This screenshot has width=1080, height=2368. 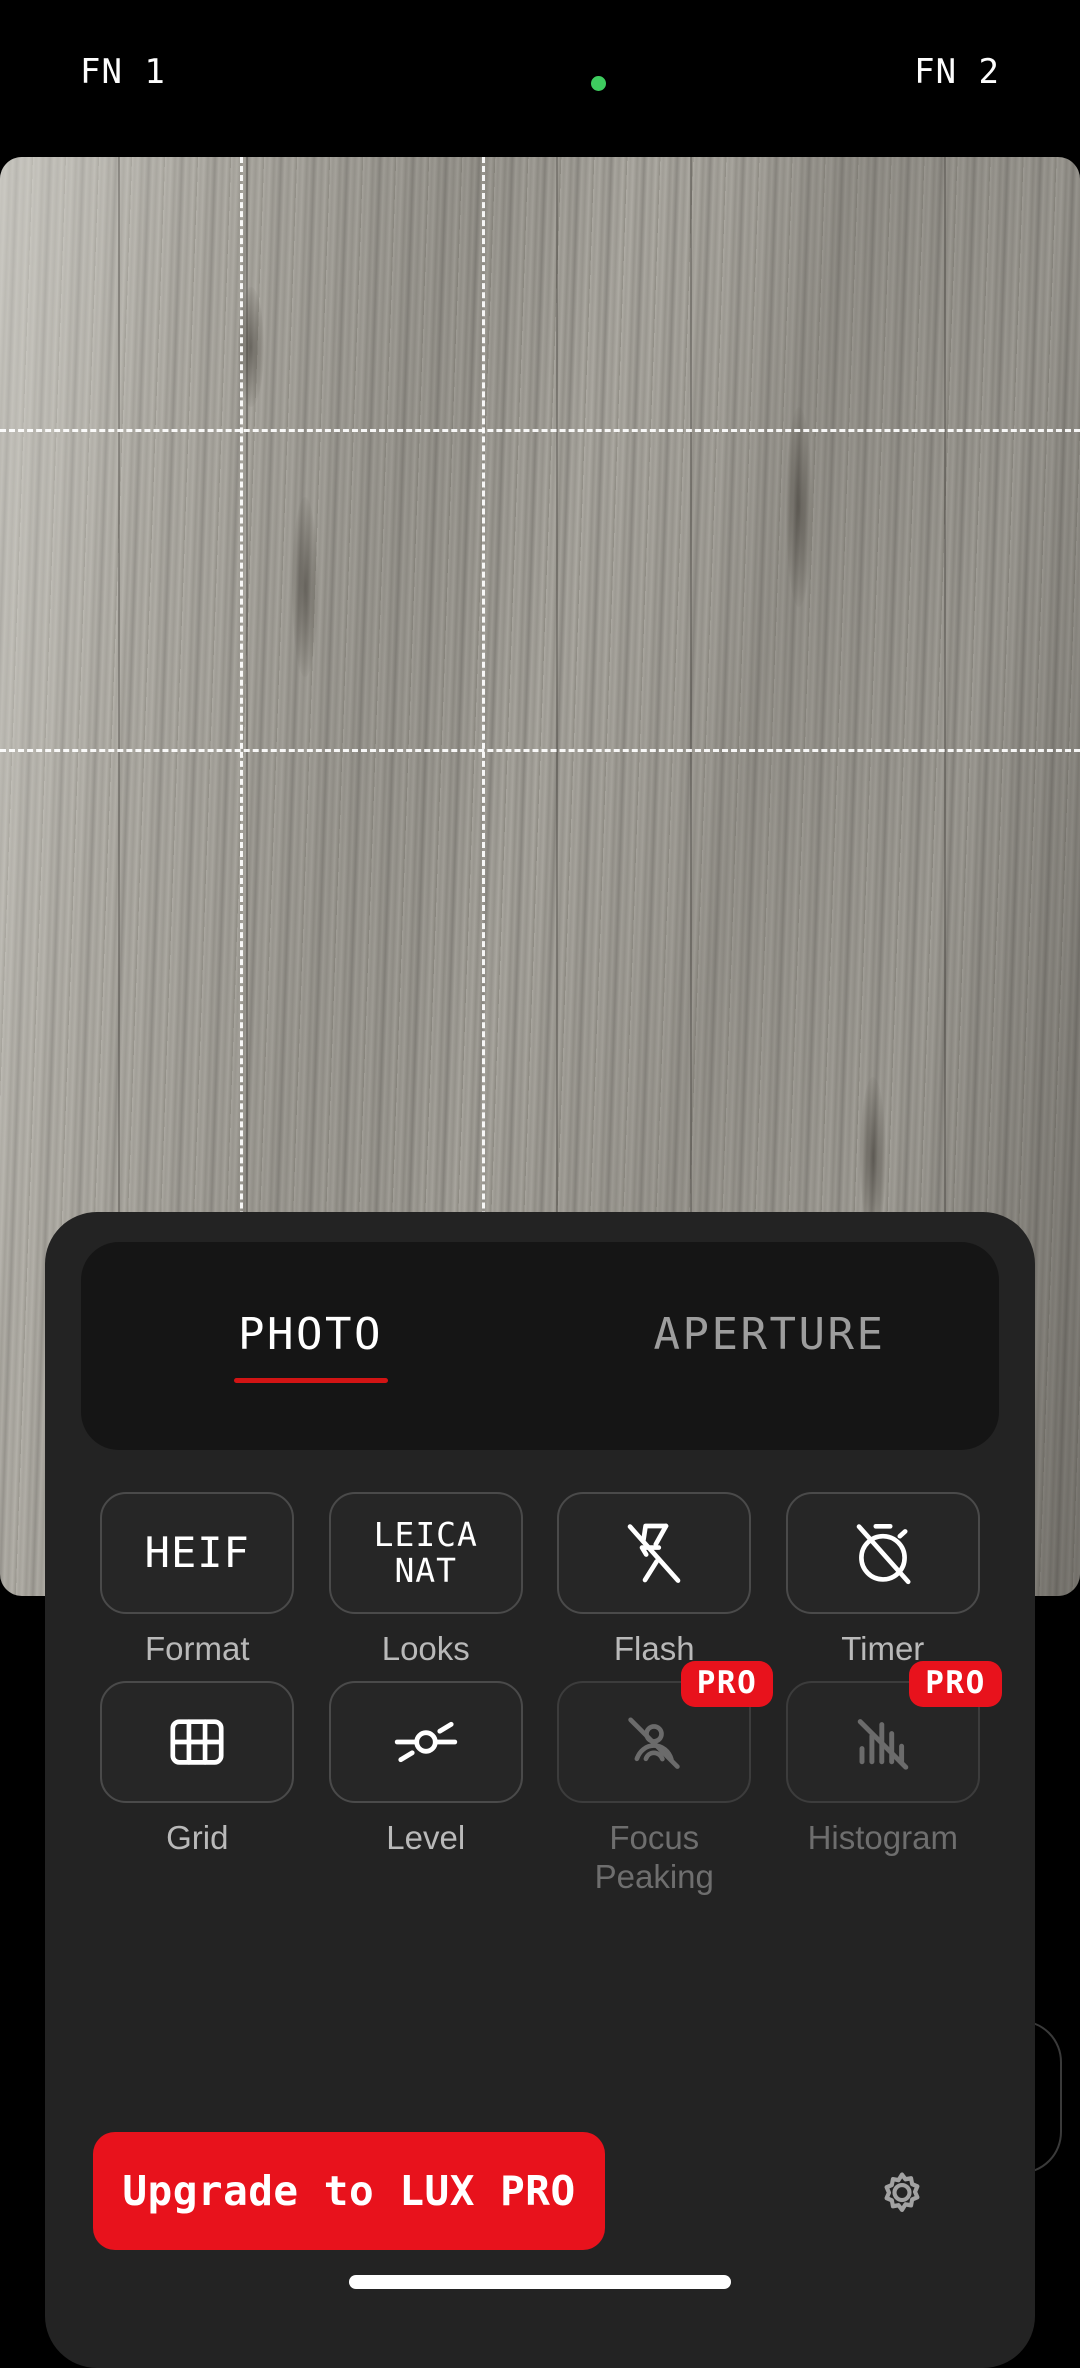 What do you see at coordinates (654, 1742) in the screenshot?
I see `focus-peaking-off-icon` at bounding box center [654, 1742].